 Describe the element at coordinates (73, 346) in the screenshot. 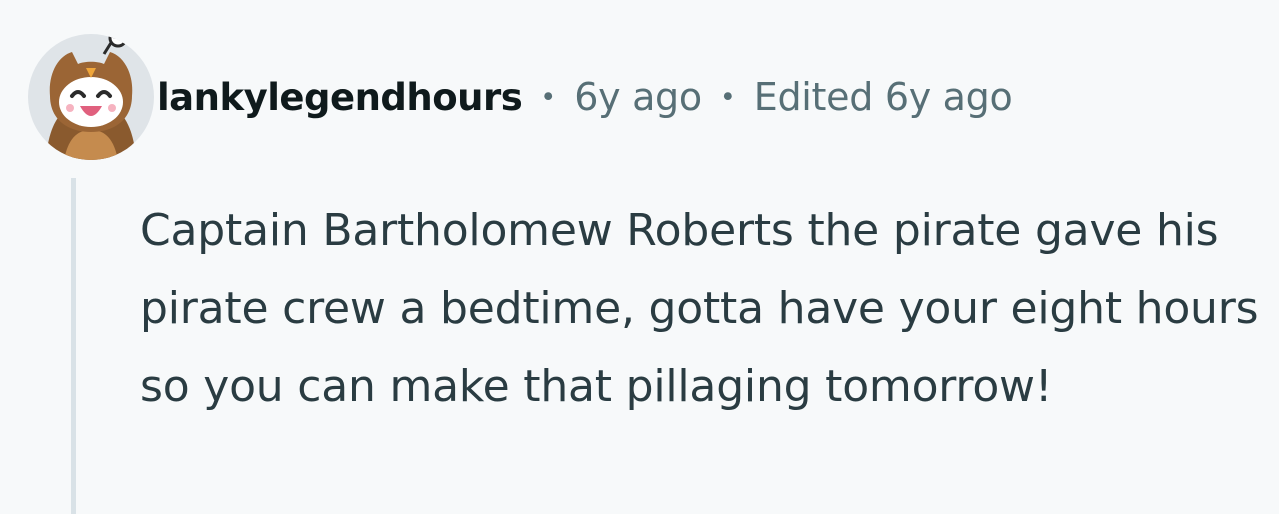

I see `thread-line` at that location.